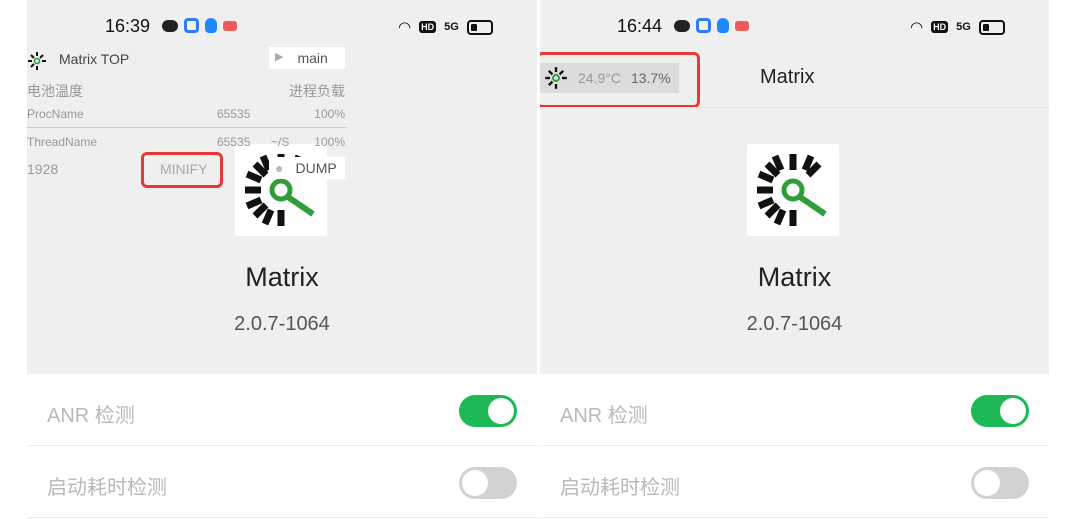 The width and height of the screenshot is (1080, 519). Describe the element at coordinates (128, 26) in the screenshot. I see `status-time: 16:39` at that location.